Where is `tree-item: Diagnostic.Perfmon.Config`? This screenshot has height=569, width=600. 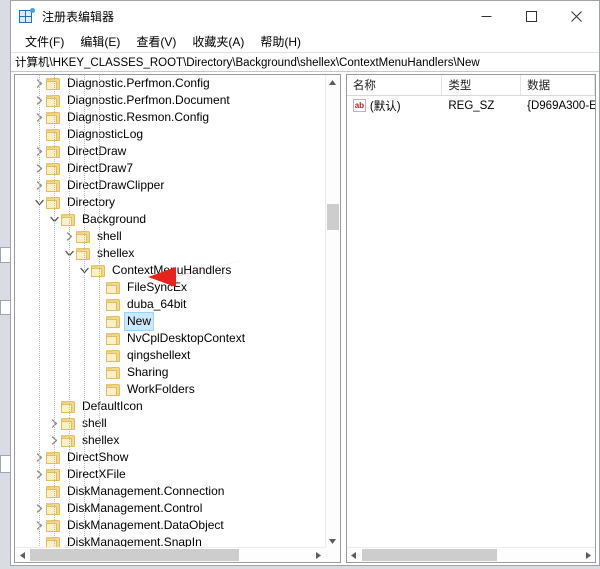
tree-item: Diagnostic.Perfmon.Config is located at coordinates (170, 83).